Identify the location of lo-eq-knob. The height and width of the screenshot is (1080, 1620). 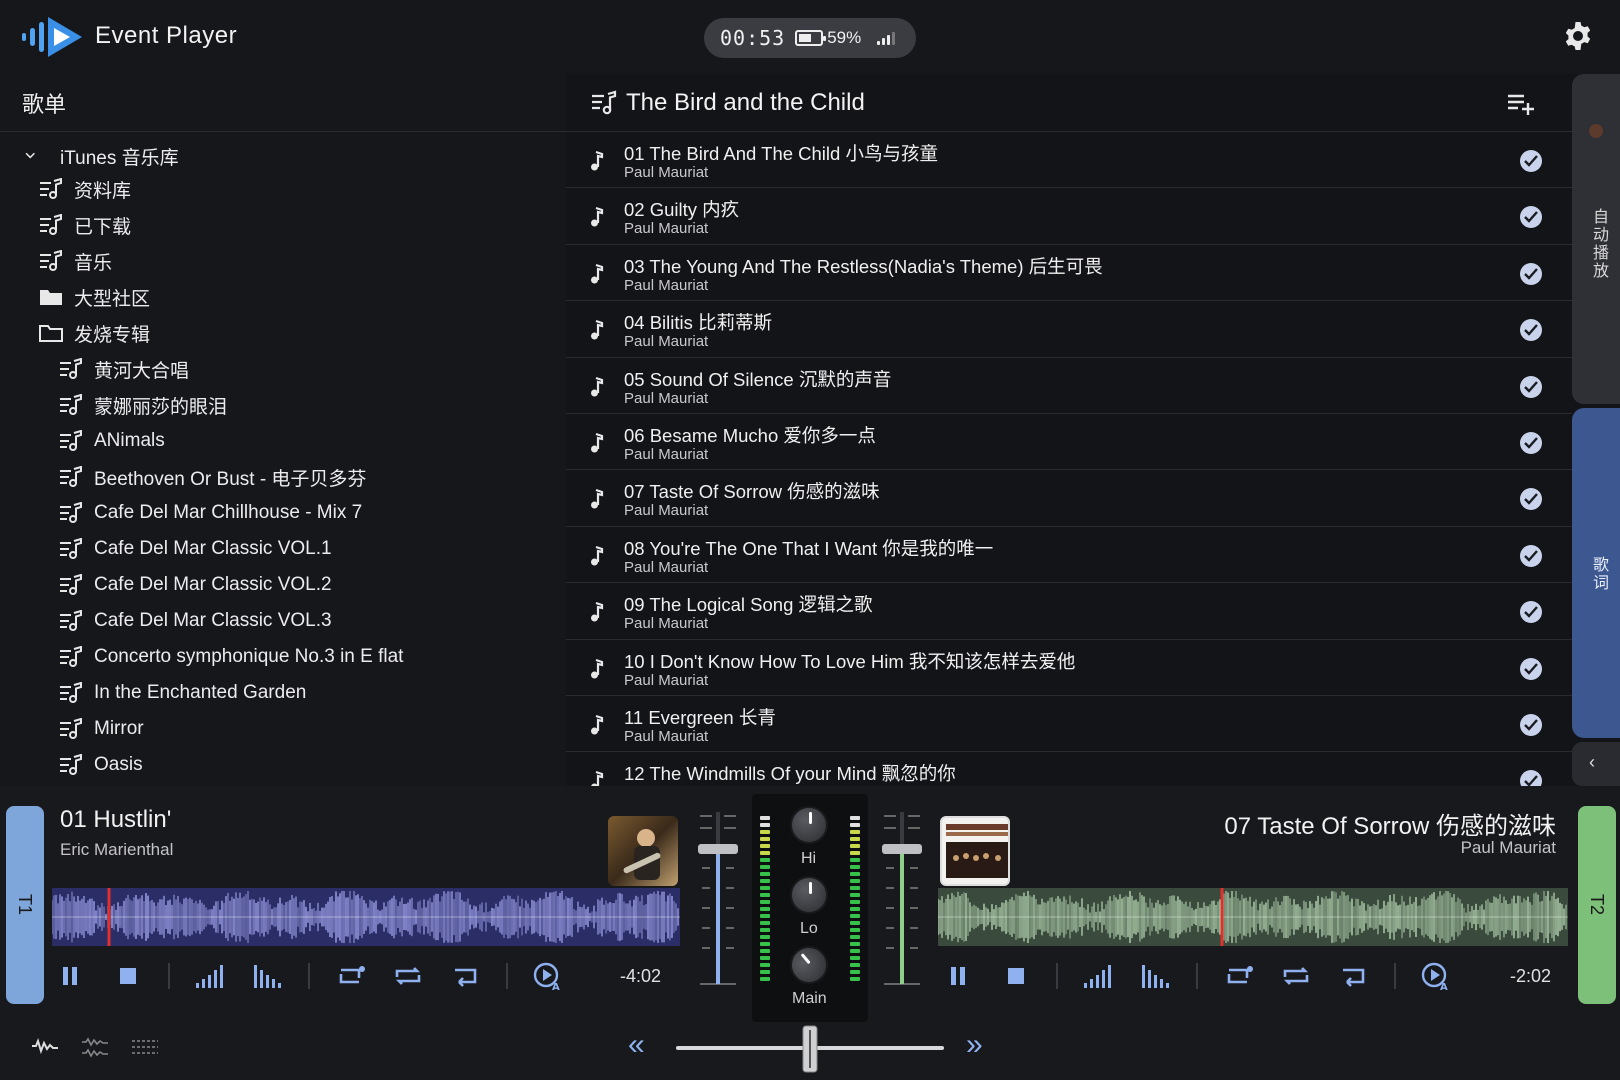
(809, 895).